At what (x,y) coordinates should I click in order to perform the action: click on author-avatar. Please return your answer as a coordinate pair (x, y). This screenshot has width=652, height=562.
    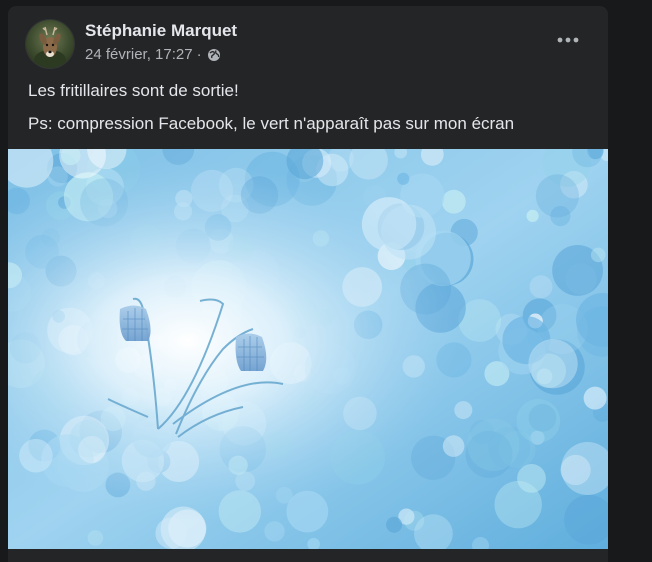
    Looking at the image, I should click on (50, 44).